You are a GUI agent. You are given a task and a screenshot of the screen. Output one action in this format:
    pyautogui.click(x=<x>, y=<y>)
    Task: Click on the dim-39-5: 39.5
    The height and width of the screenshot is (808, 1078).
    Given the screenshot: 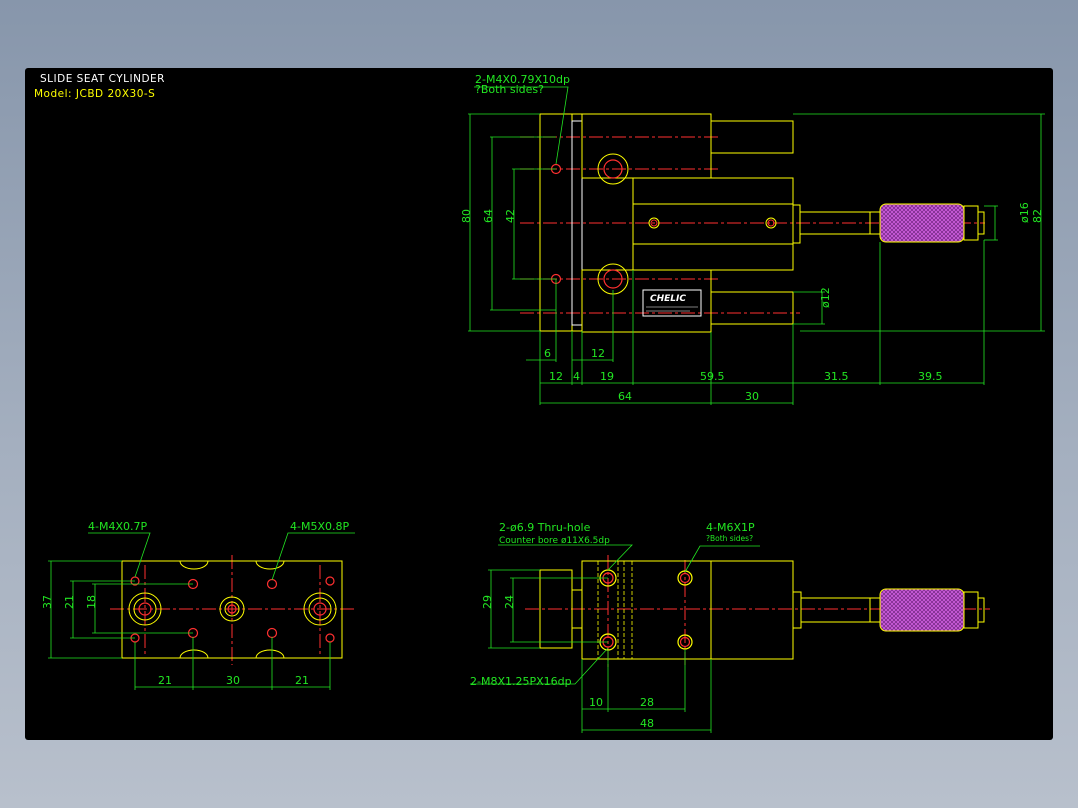 What is the action you would take?
    pyautogui.click(x=930, y=376)
    